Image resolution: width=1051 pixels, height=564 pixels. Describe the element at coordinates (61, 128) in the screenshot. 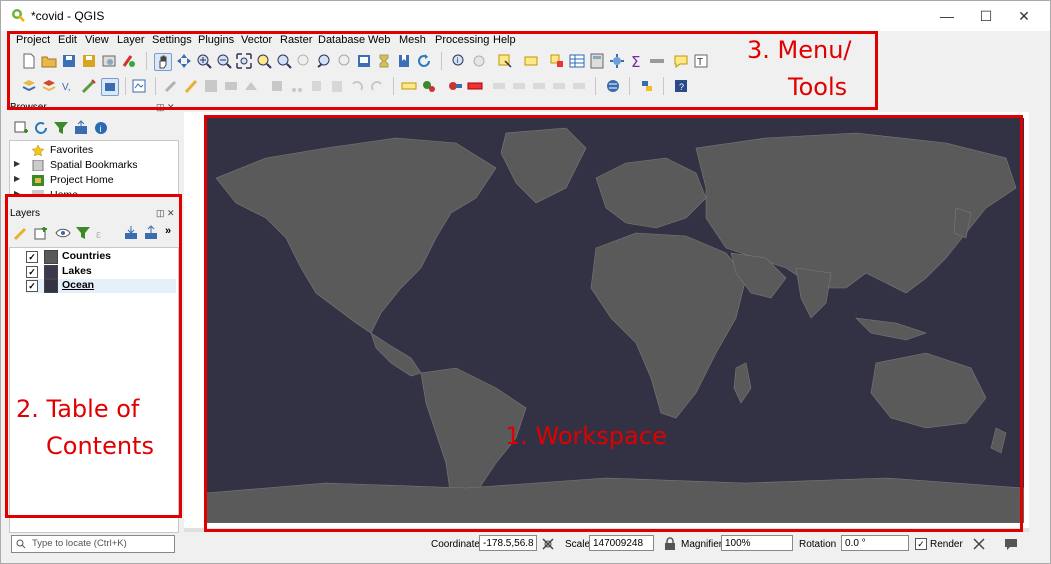

I see `filter-browser-icon` at that location.